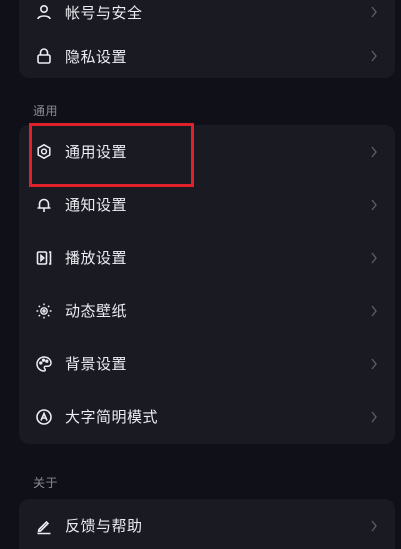 Image resolution: width=401 pixels, height=549 pixels. Describe the element at coordinates (44, 364) in the screenshot. I see `palette-icon` at that location.